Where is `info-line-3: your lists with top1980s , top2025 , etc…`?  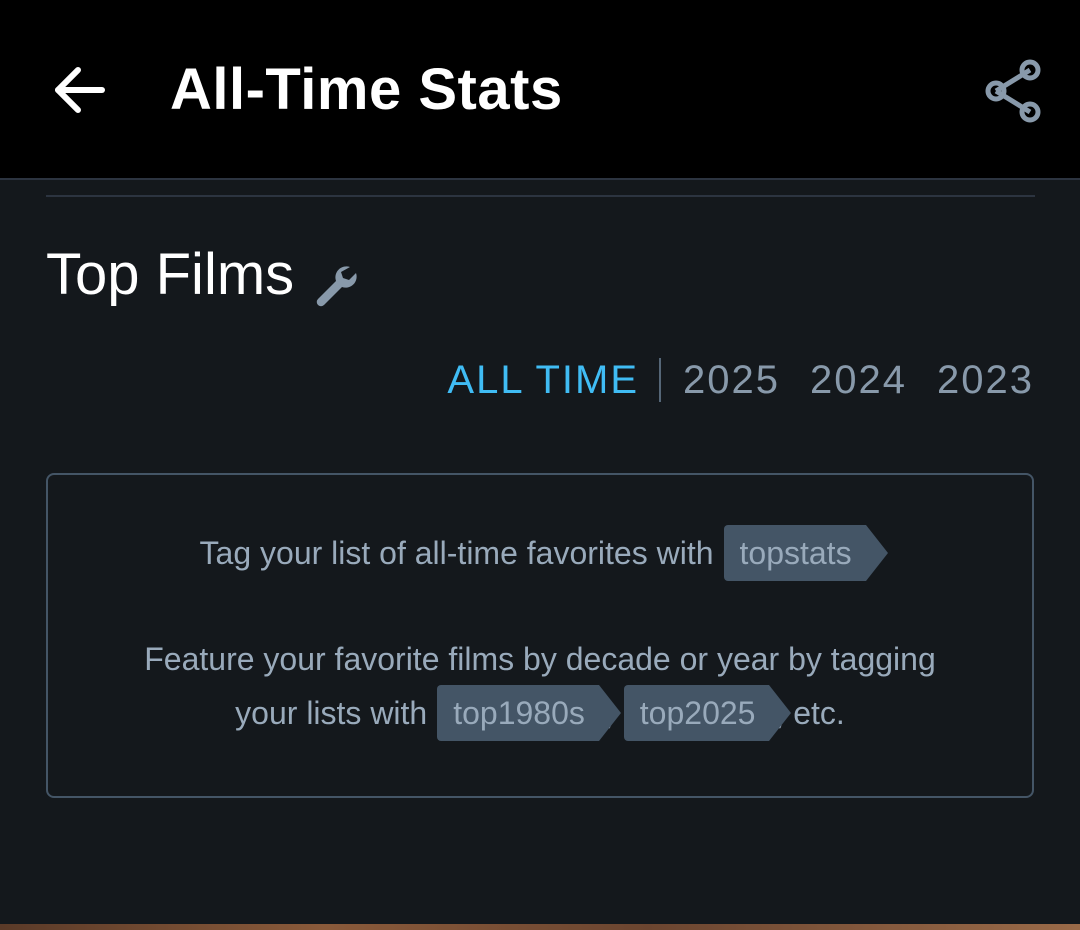 info-line-3: your lists with top1980s , top2025 , etc… is located at coordinates (540, 713).